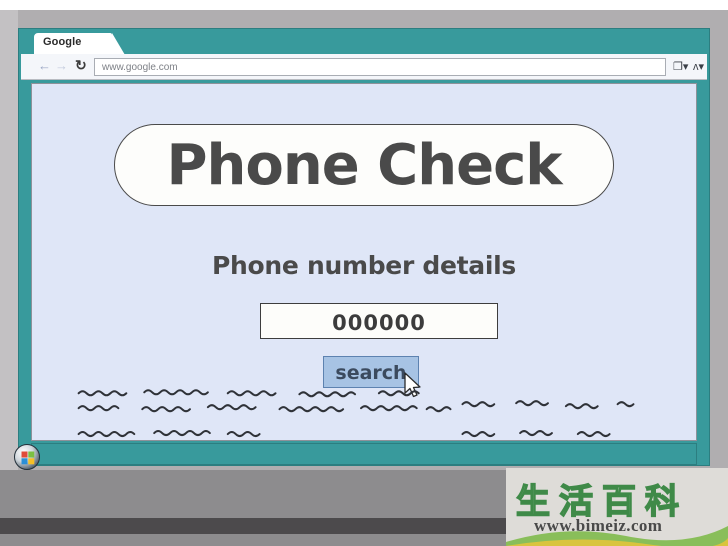 The width and height of the screenshot is (728, 546). Describe the element at coordinates (380, 67) in the screenshot. I see `address-bar: www.google.com` at that location.